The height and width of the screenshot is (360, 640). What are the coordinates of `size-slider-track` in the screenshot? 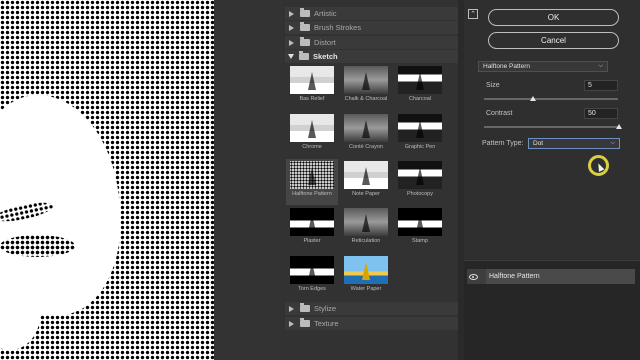 It's located at (551, 99).